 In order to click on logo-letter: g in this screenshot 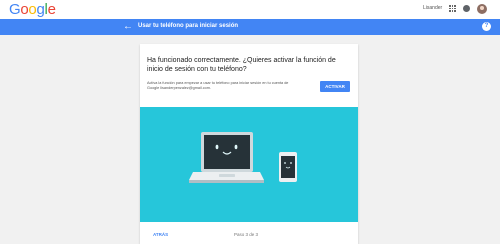, I will do `click(40, 9)`.